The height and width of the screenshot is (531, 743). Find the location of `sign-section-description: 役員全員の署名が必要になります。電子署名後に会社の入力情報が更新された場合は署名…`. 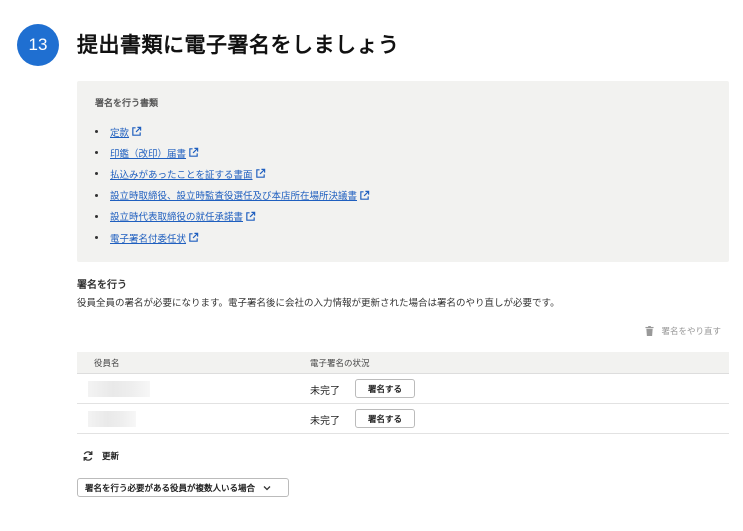

sign-section-description: 役員全員の署名が必要になります。電子署名後に会社の入力情報が更新された場合は署名… is located at coordinates (318, 303).